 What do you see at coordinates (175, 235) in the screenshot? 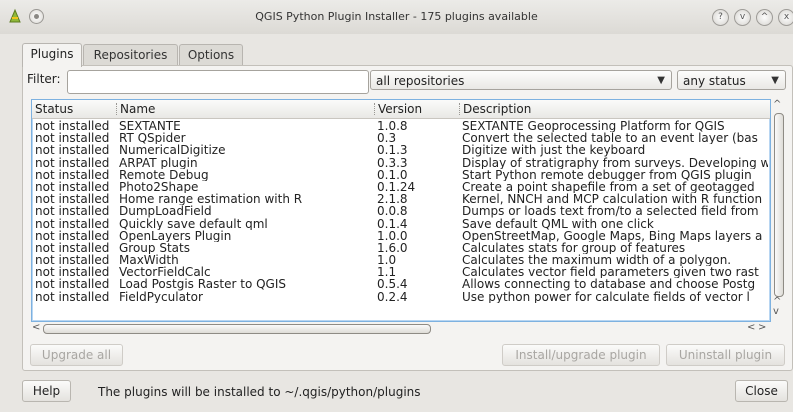
I see `name-cell: OpenLayers Plugin` at bounding box center [175, 235].